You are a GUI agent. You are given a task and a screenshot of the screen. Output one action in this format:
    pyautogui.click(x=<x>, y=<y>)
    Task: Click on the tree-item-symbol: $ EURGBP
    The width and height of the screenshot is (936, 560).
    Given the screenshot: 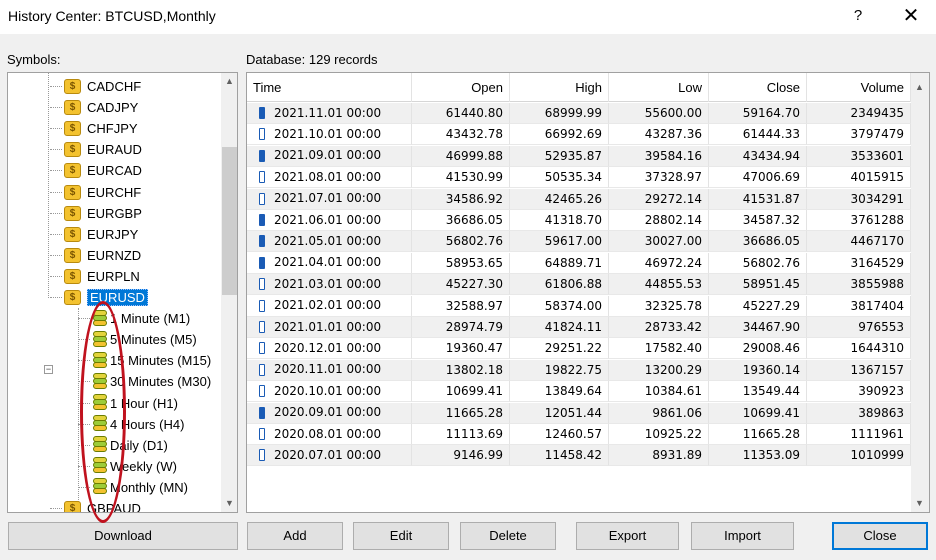 What is the action you would take?
    pyautogui.click(x=103, y=213)
    